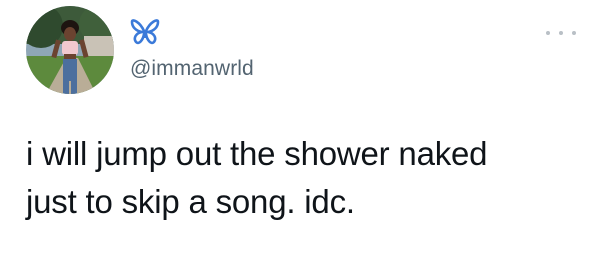 The height and width of the screenshot is (257, 599). I want to click on avatar-image, so click(70, 50).